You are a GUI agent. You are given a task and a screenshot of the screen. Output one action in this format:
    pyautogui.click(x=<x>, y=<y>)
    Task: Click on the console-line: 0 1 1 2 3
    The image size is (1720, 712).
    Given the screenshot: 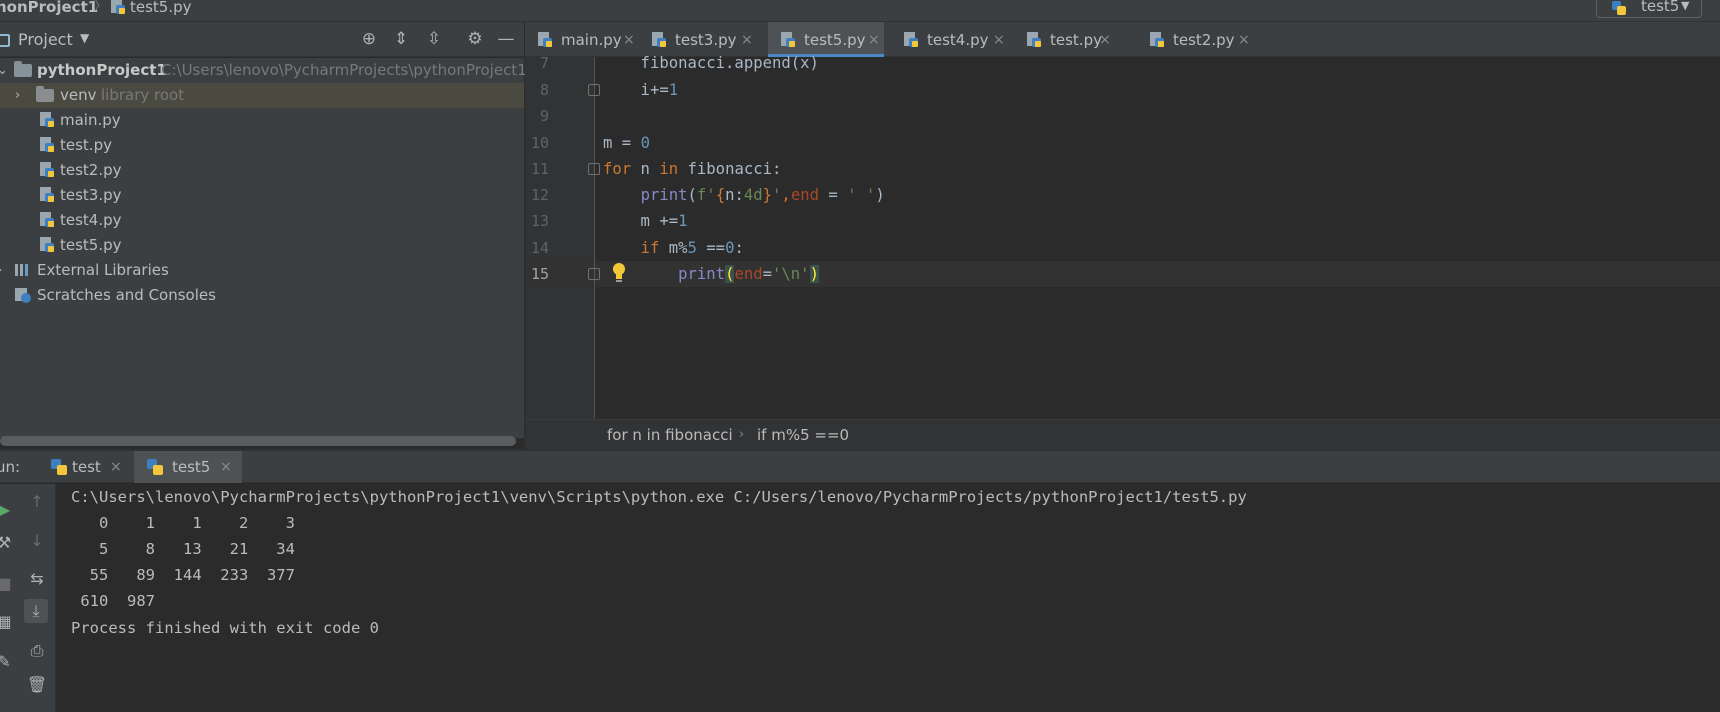 What is the action you would take?
    pyautogui.click(x=183, y=523)
    